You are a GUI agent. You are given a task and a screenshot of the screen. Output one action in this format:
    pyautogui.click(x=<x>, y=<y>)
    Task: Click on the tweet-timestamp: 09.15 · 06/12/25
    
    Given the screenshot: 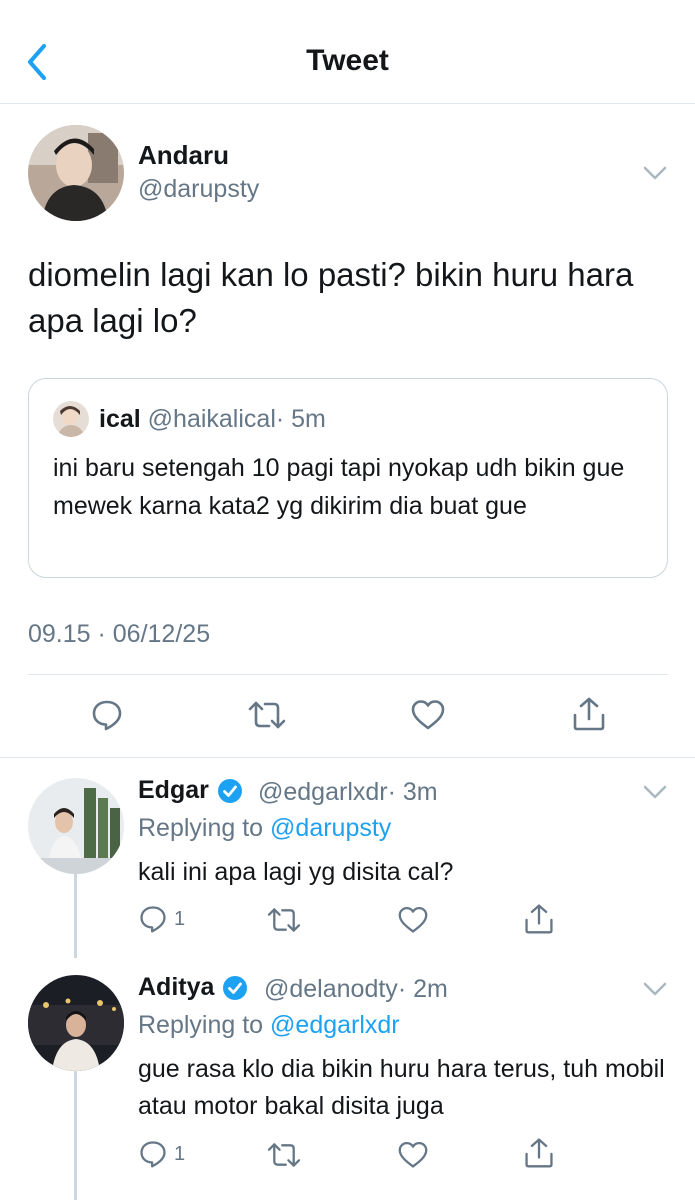 What is the action you would take?
    pyautogui.click(x=119, y=634)
    